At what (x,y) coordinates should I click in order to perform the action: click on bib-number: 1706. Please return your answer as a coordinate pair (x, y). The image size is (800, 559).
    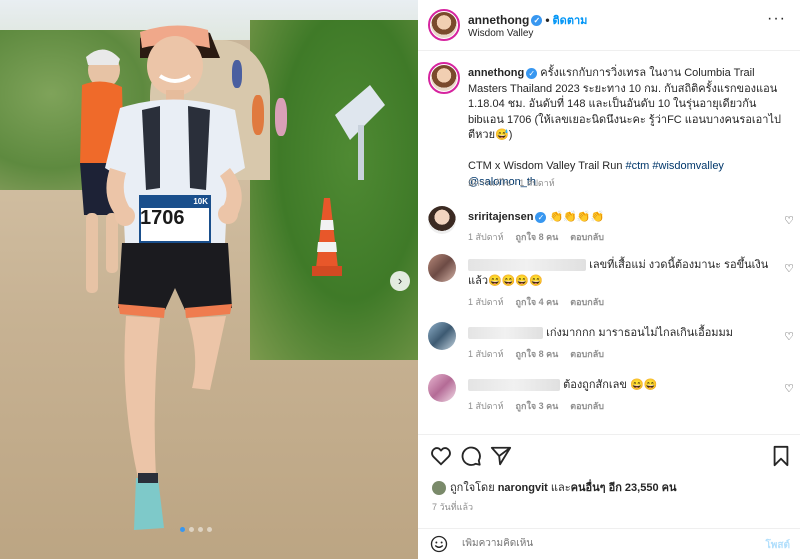
    Looking at the image, I should click on (162, 218).